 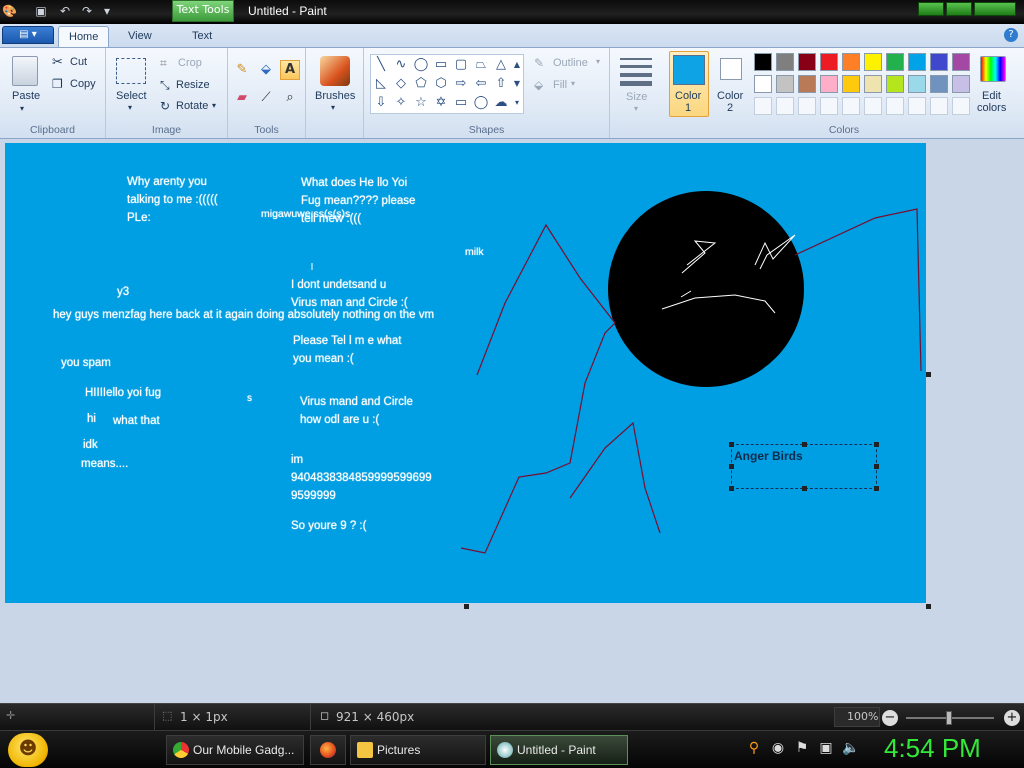 I want to click on action-center-flag-icon: ⚑, so click(x=802, y=748).